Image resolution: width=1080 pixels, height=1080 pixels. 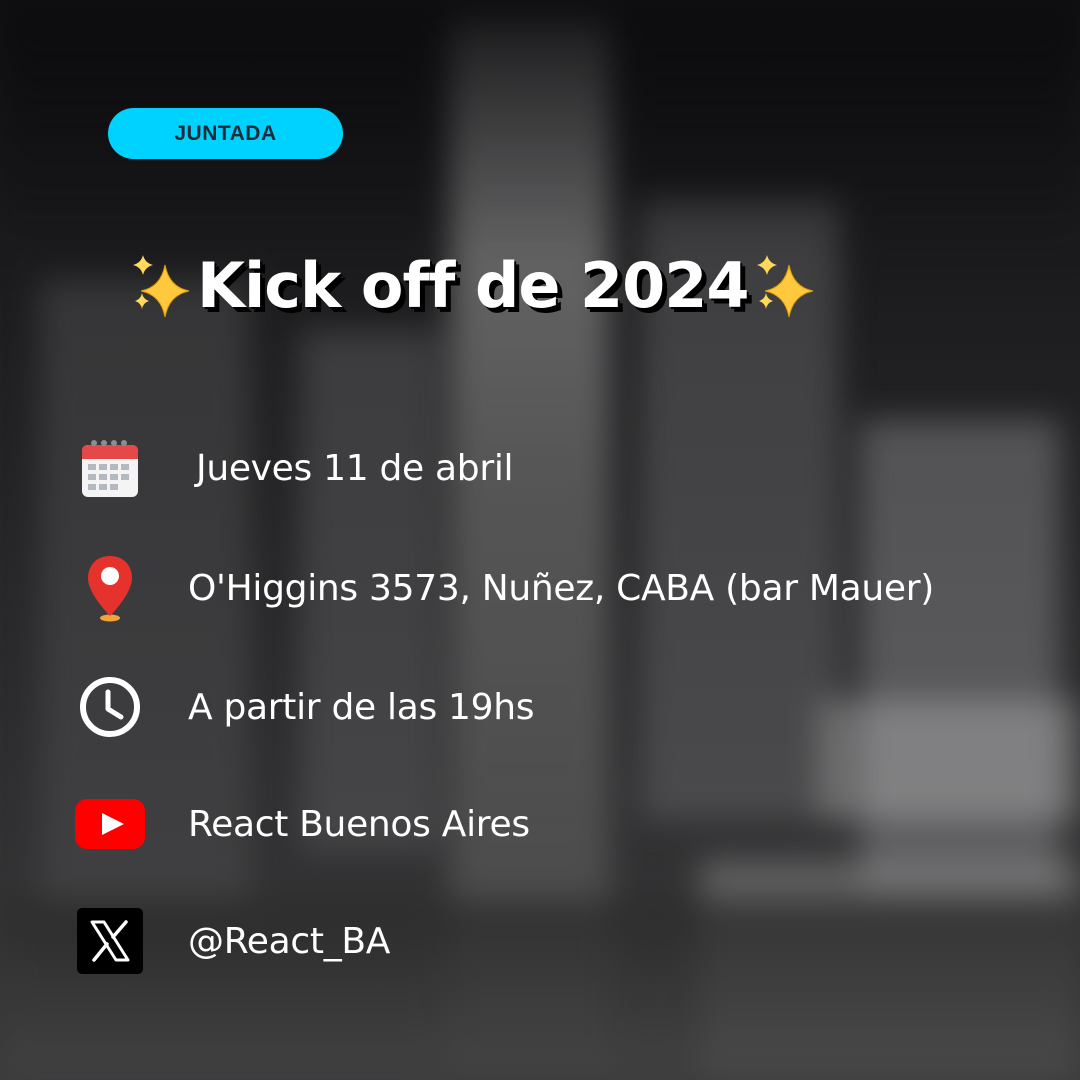 What do you see at coordinates (560, 707) in the screenshot?
I see `event-time-row: A partir de las 19hs` at bounding box center [560, 707].